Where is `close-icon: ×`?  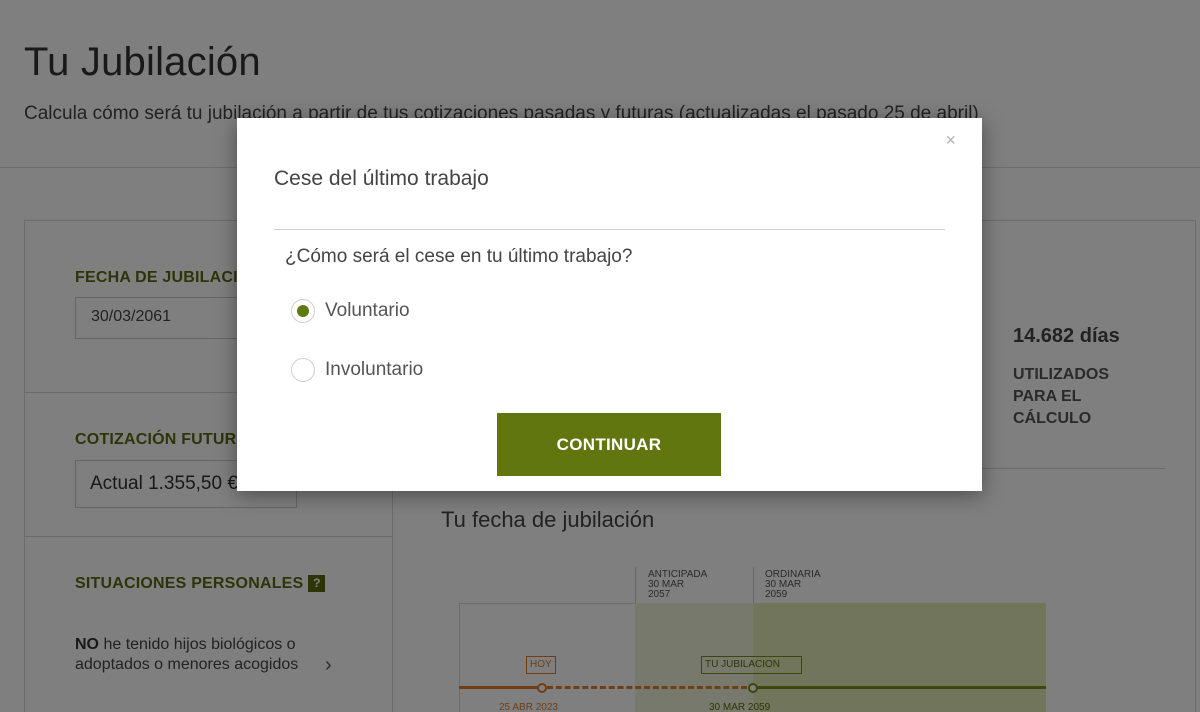 close-icon: × is located at coordinates (950, 140).